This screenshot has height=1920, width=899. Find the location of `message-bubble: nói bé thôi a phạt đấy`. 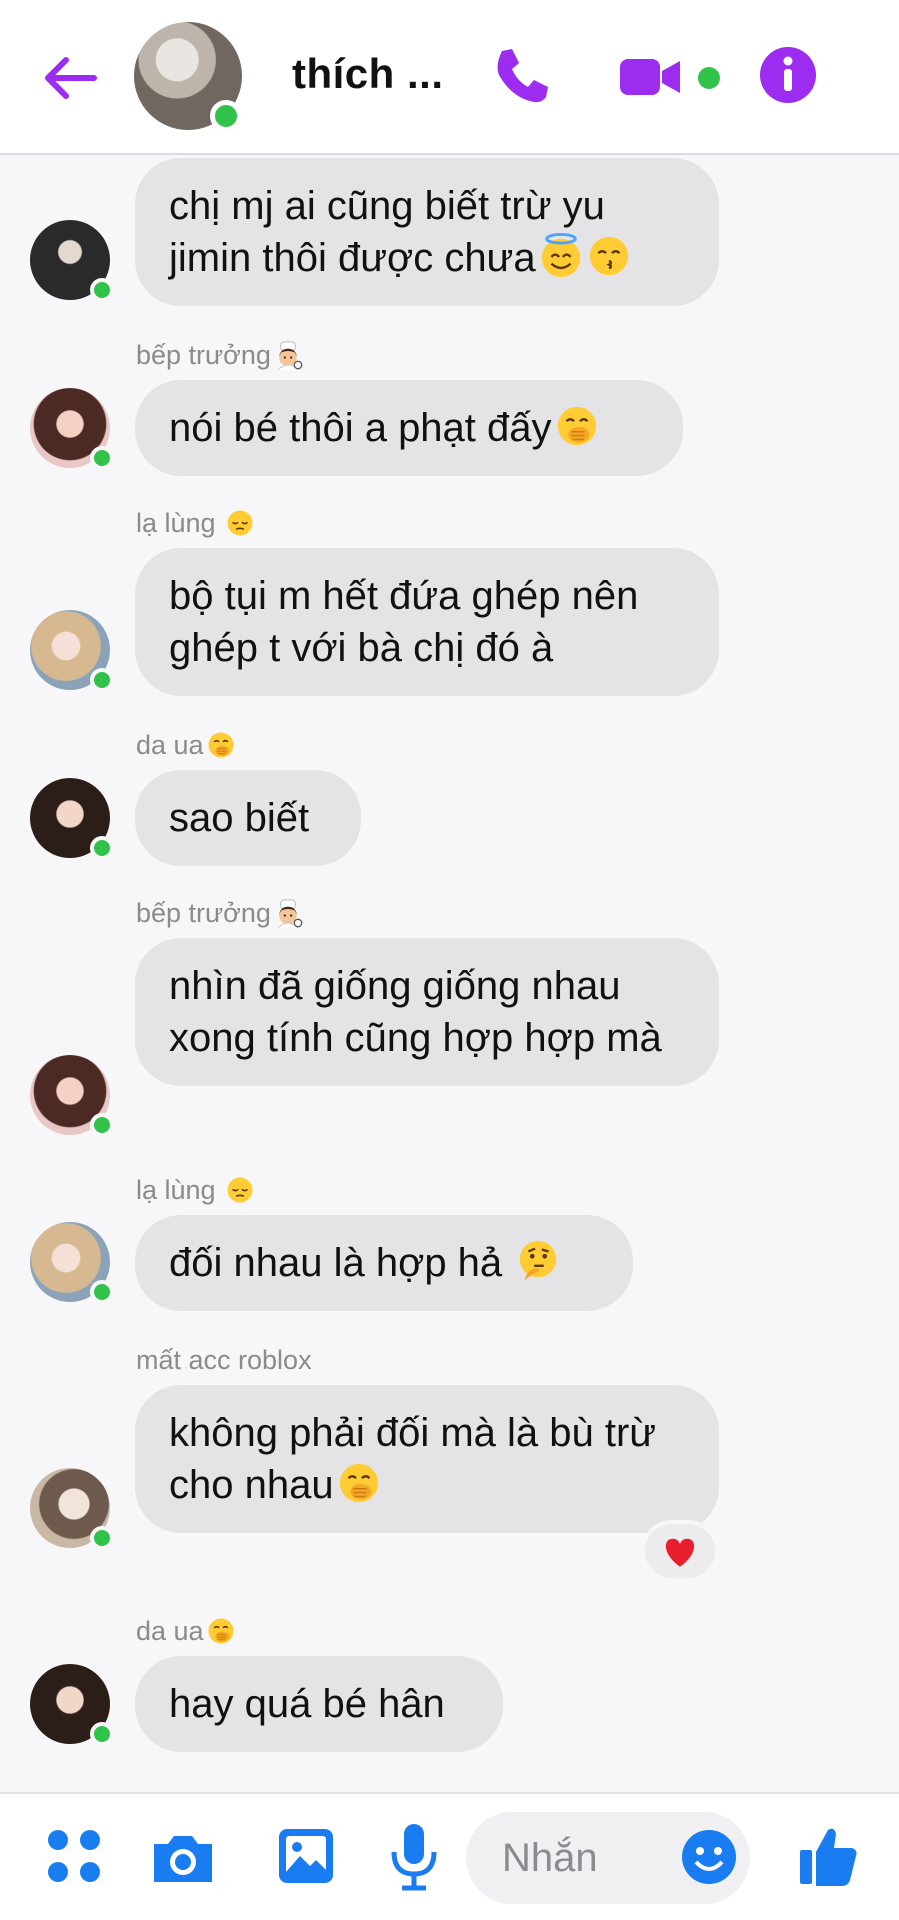

message-bubble: nói bé thôi a phạt đấy is located at coordinates (409, 428).